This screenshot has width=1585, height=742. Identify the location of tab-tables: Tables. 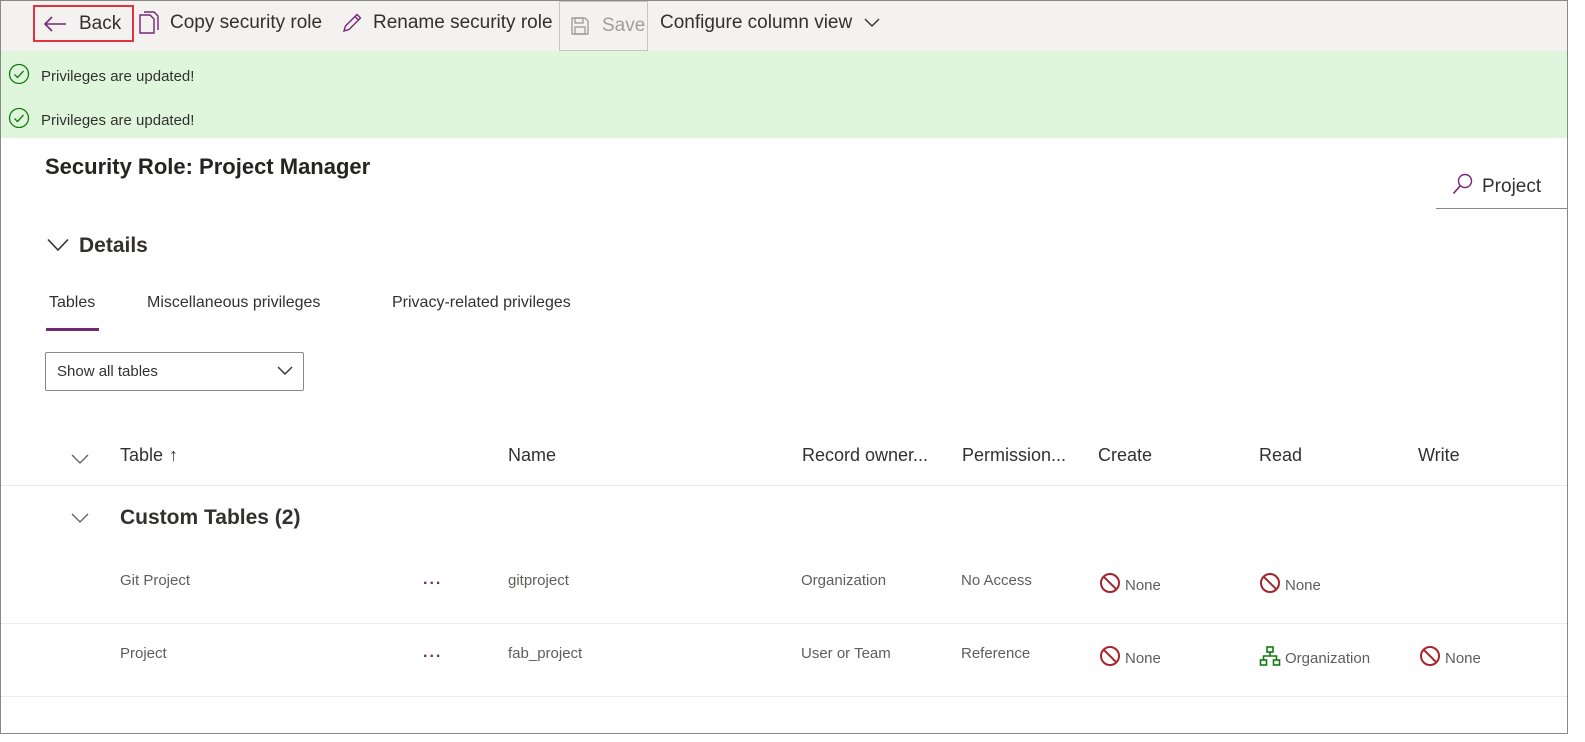
(72, 303).